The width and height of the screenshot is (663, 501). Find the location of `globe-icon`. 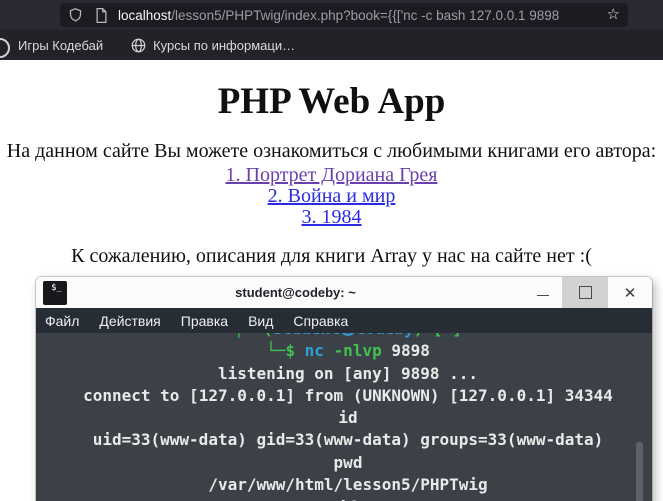

globe-icon is located at coordinates (138, 45).